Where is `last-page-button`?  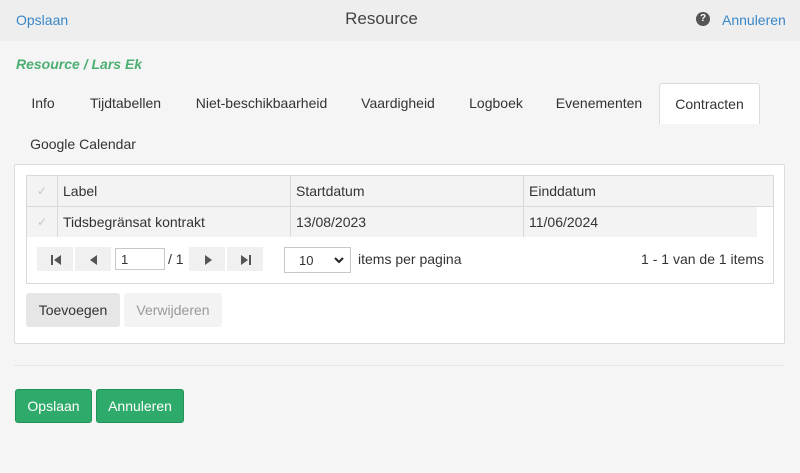 last-page-button is located at coordinates (245, 259).